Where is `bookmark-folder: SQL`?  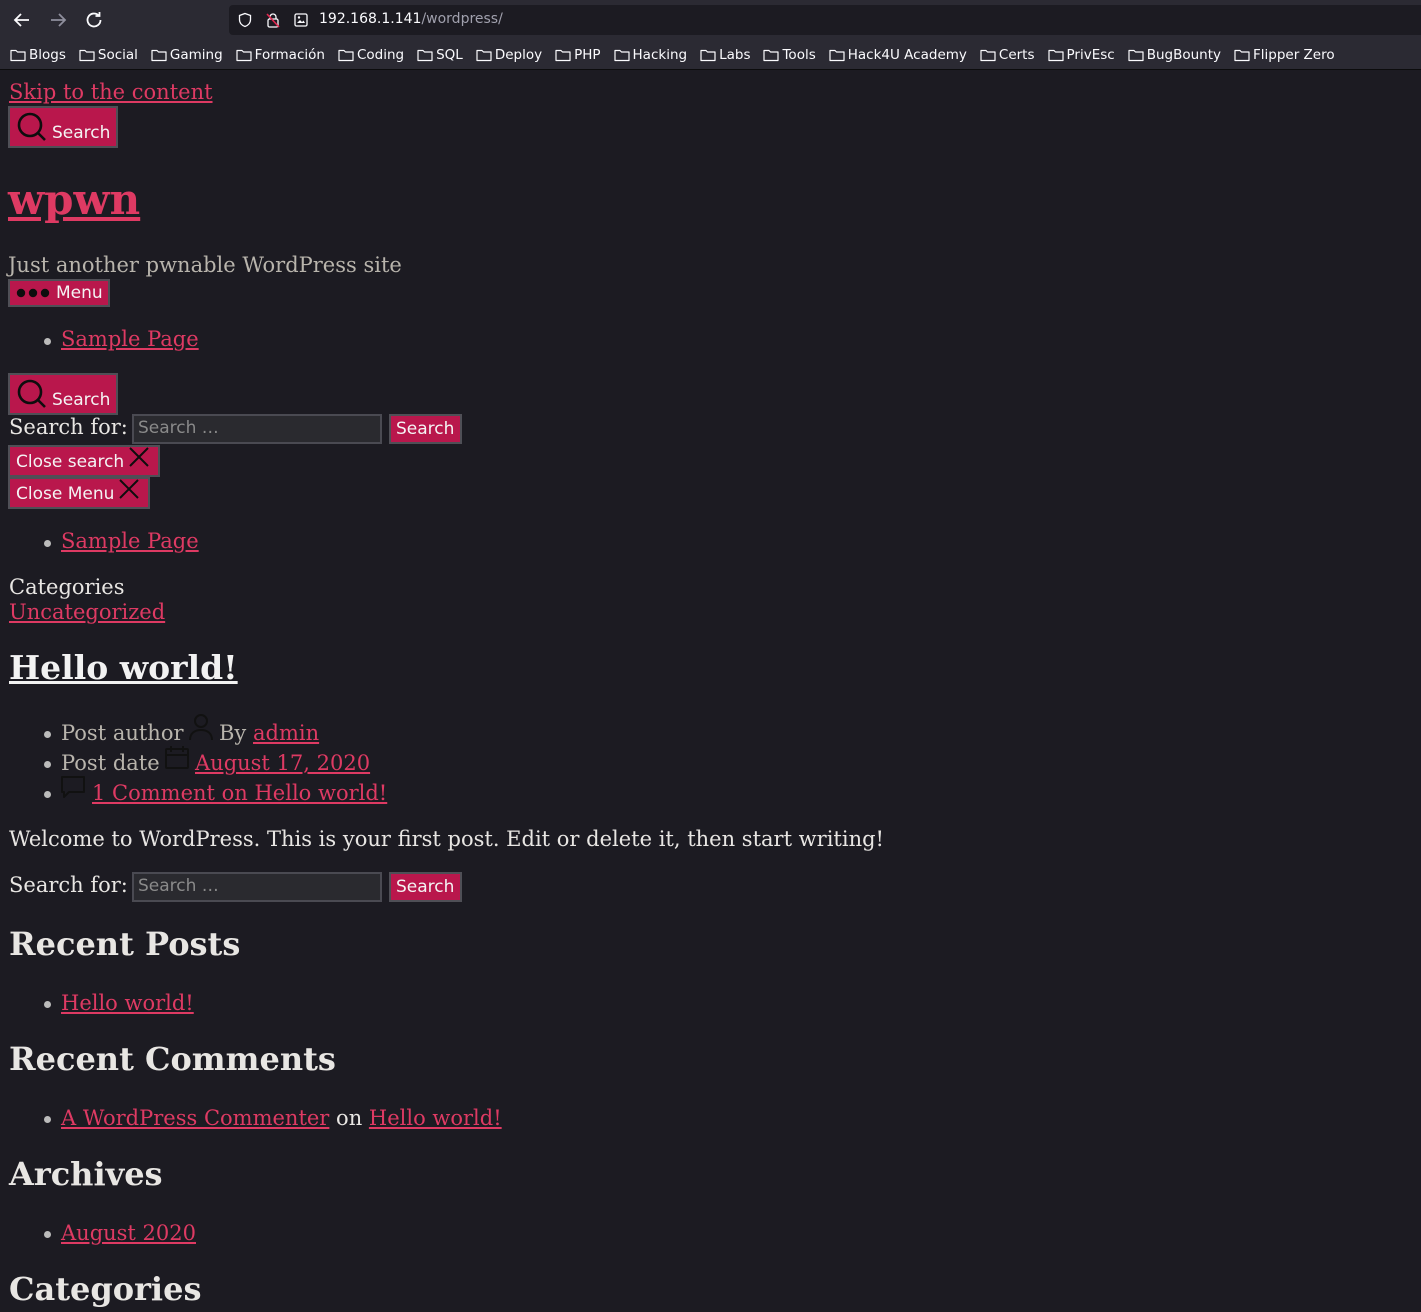
bookmark-folder: SQL is located at coordinates (440, 55).